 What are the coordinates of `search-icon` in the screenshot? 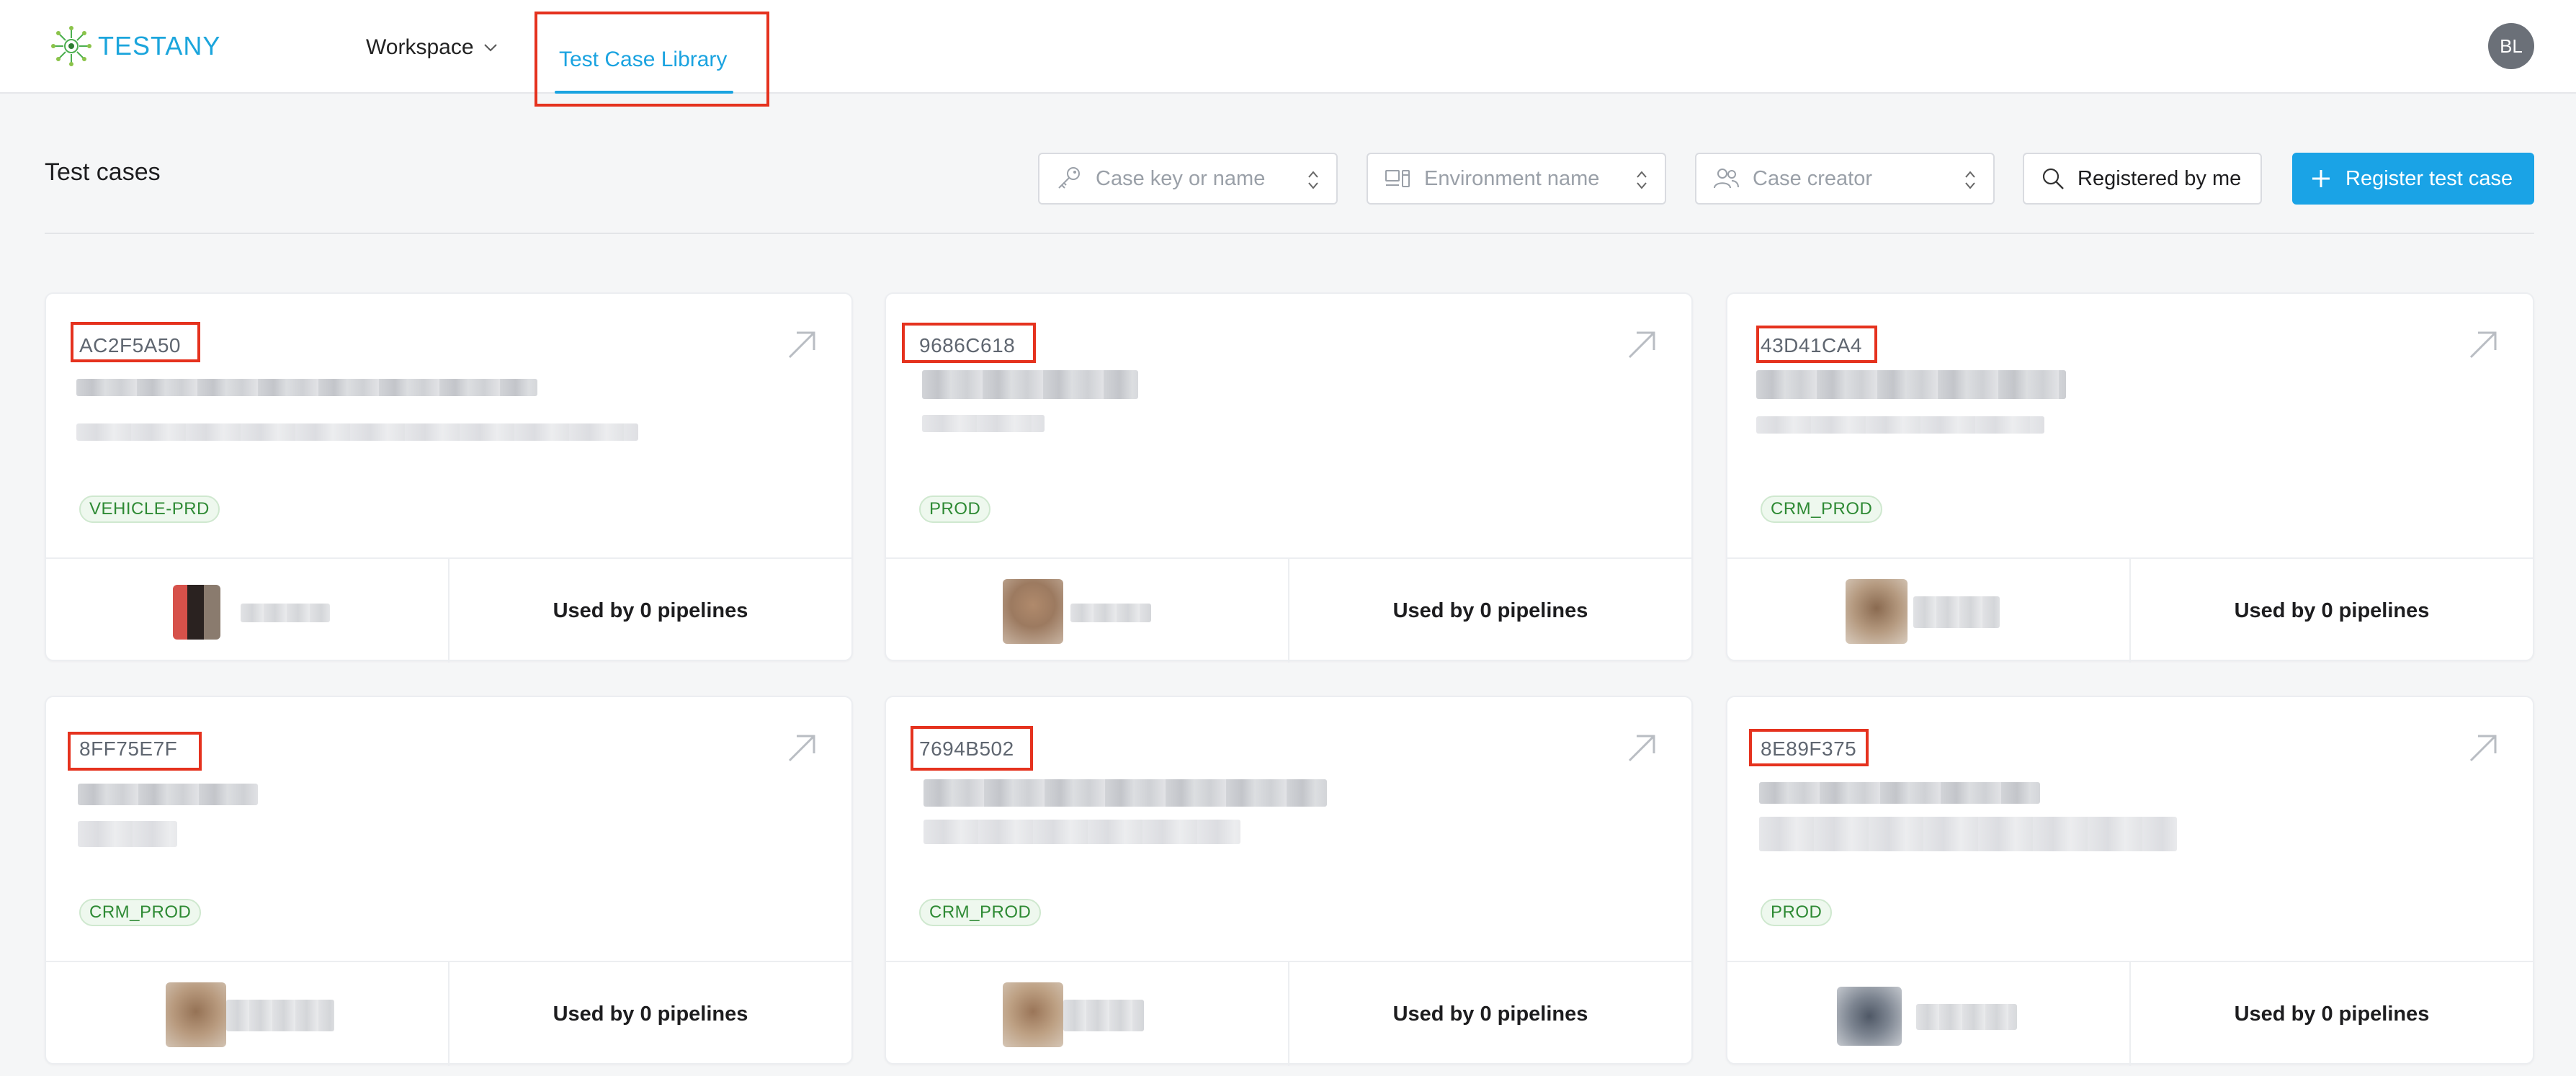 It's located at (2053, 178).